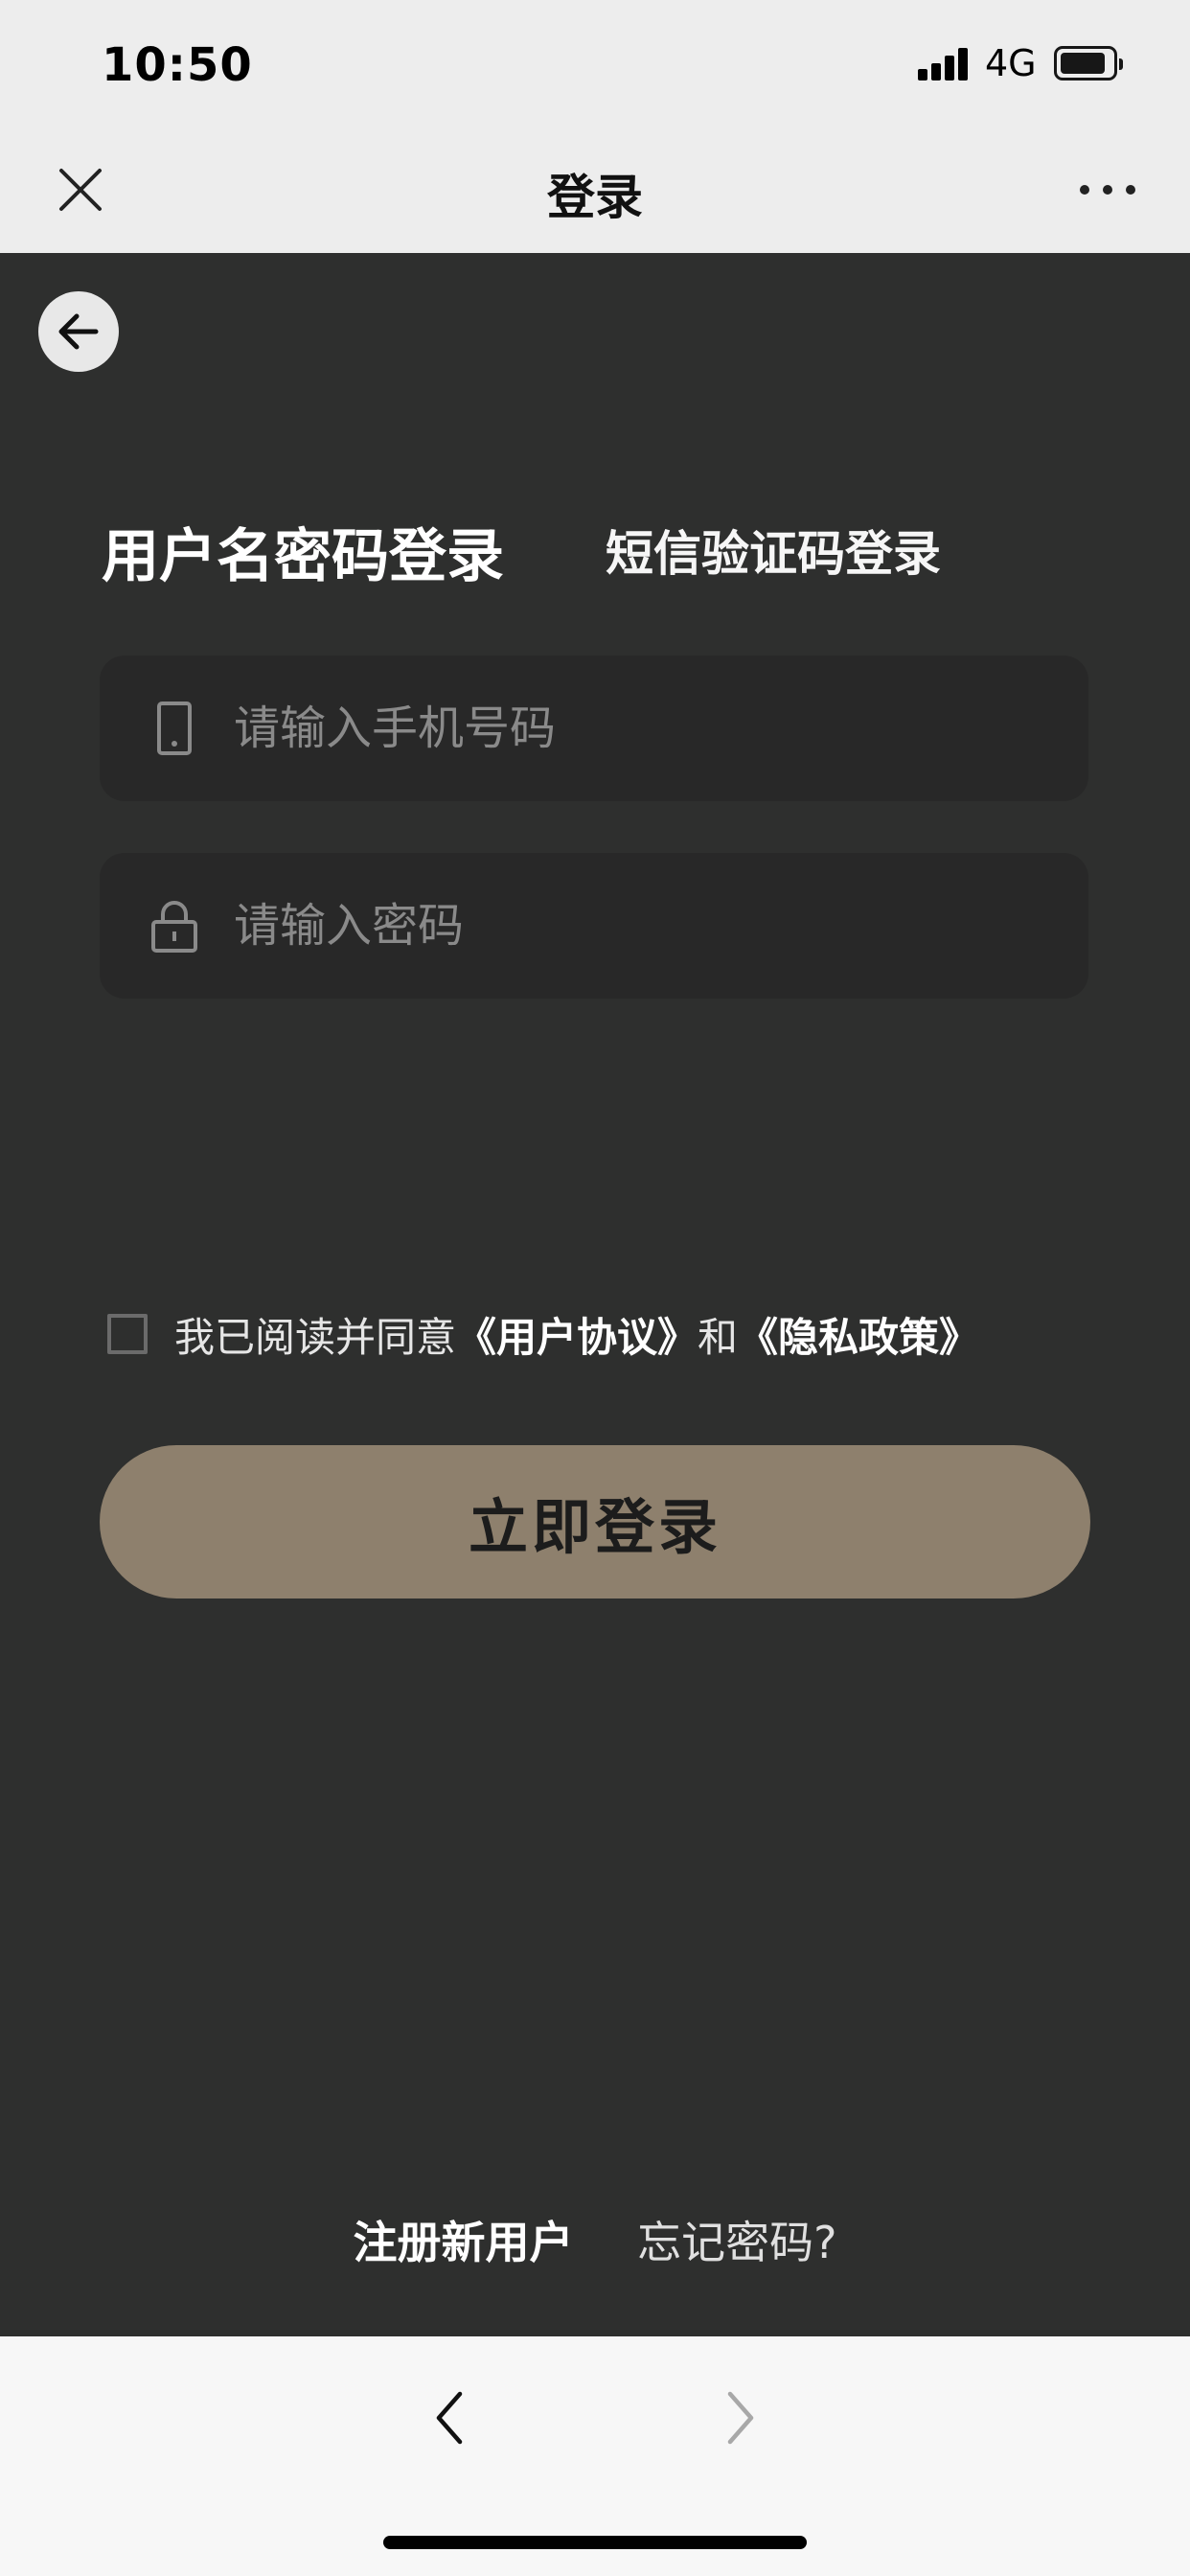 This screenshot has height=2576, width=1190. I want to click on phone-field, so click(594, 728).